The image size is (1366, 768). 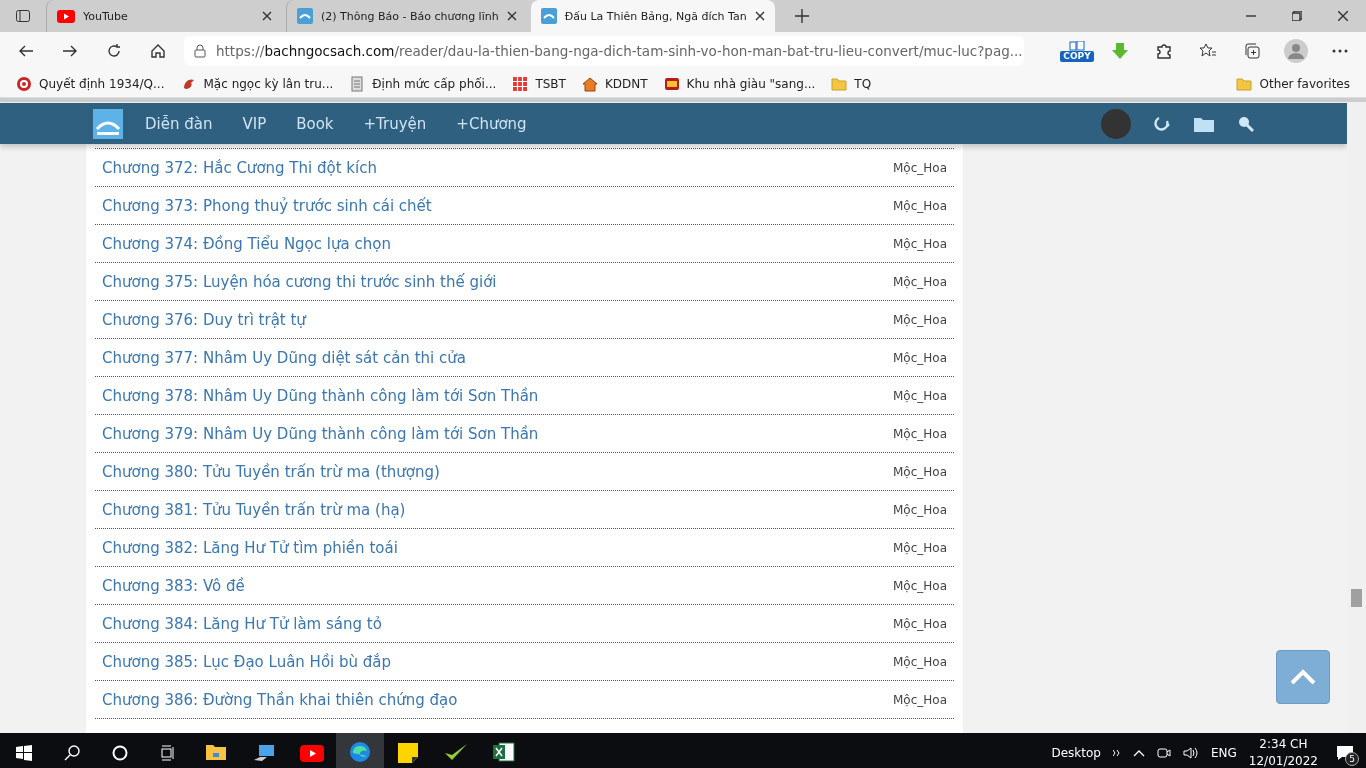 What do you see at coordinates (1120, 51) in the screenshot?
I see `download-arrow-icon` at bounding box center [1120, 51].